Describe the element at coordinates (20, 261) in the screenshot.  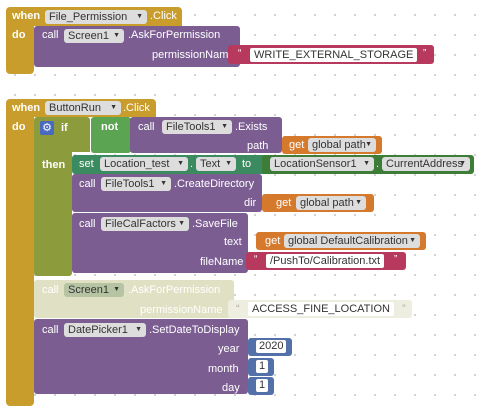
I see `event-block-do-rail` at that location.